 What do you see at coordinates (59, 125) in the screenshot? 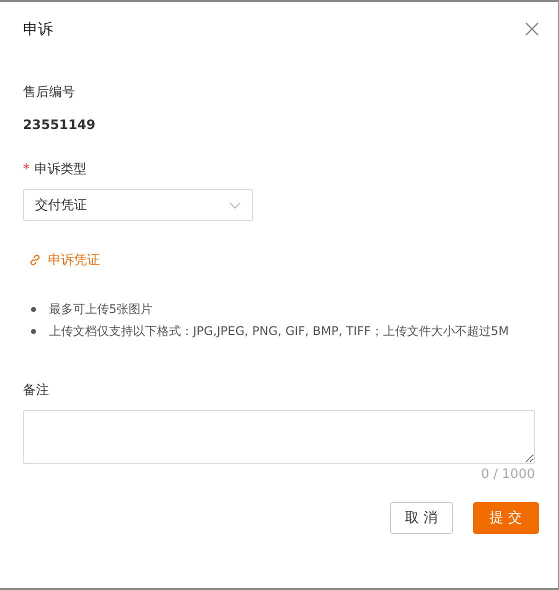
I see `field-value: 23551149` at bounding box center [59, 125].